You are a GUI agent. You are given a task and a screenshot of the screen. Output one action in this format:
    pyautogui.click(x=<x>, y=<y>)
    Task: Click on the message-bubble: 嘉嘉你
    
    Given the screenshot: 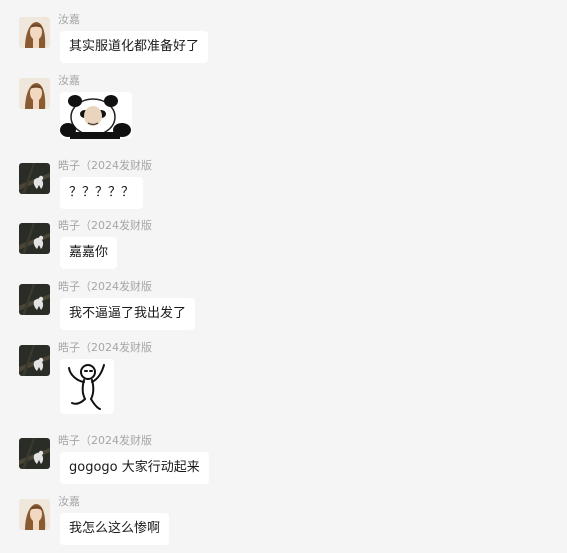 What is the action you would take?
    pyautogui.click(x=89, y=253)
    